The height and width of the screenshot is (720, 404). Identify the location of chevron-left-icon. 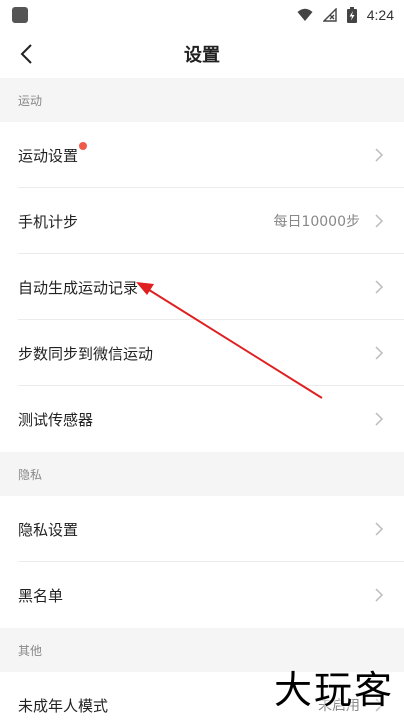
(26, 54).